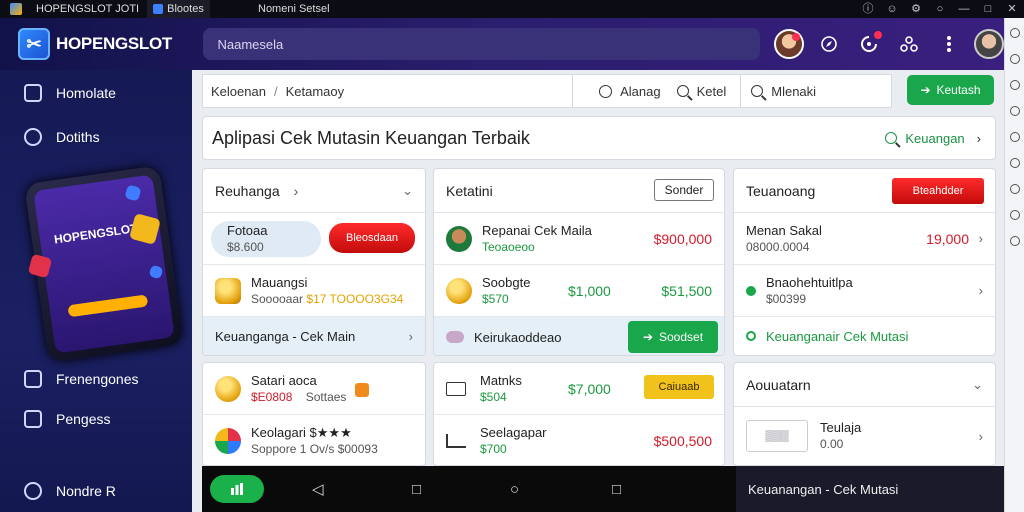 The height and width of the screenshot is (512, 1024). Describe the element at coordinates (579, 440) in the screenshot. I see `list-item: Seelagapar $700 $500,500` at that location.